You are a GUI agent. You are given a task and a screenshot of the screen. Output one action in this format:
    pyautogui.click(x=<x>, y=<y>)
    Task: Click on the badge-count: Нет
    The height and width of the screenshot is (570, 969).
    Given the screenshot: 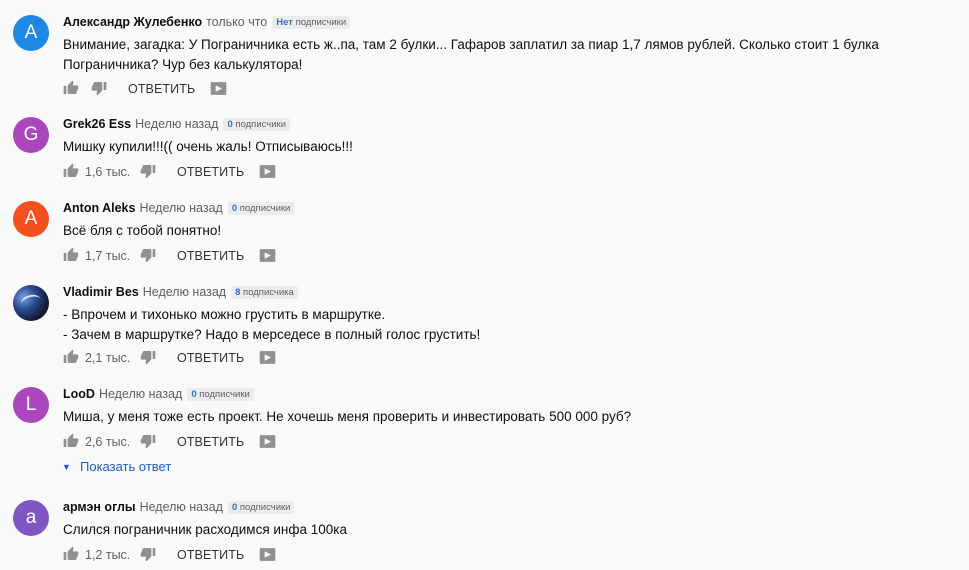 What is the action you would take?
    pyautogui.click(x=284, y=22)
    